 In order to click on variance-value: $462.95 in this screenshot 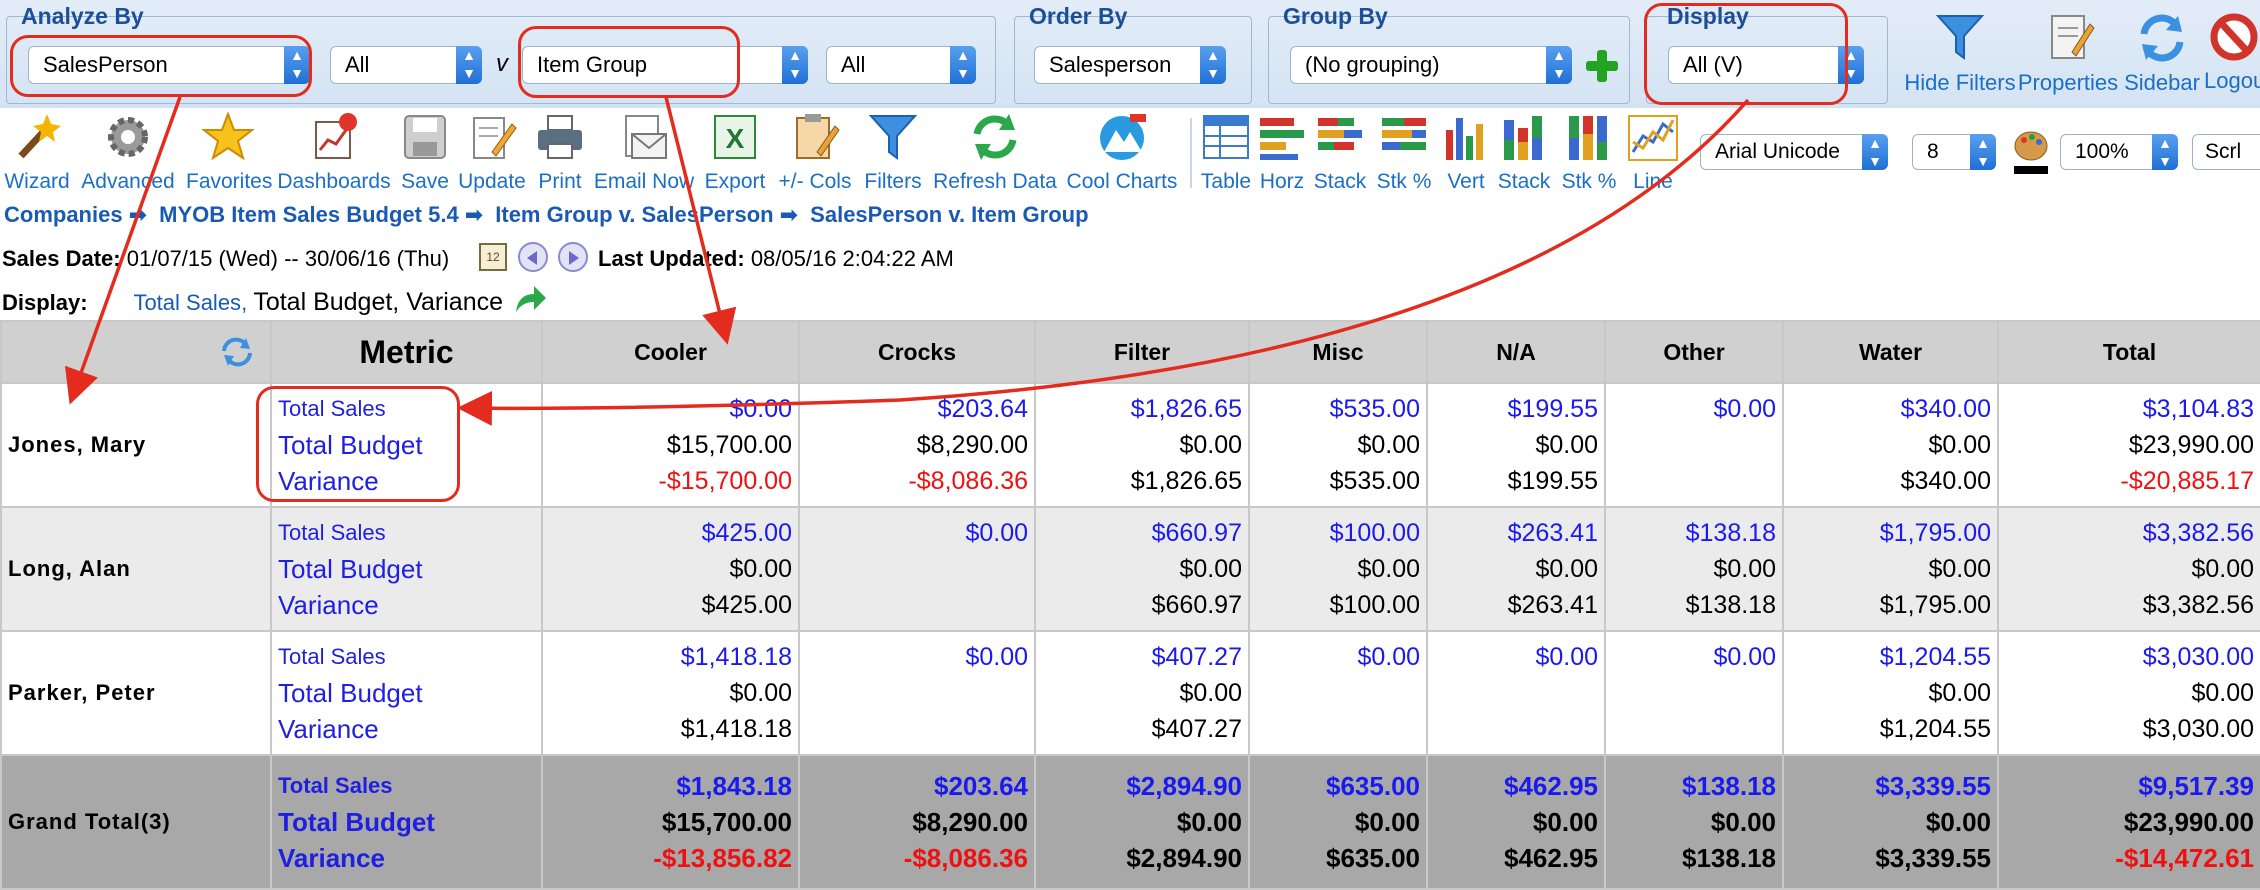, I will do `click(1513, 858)`.